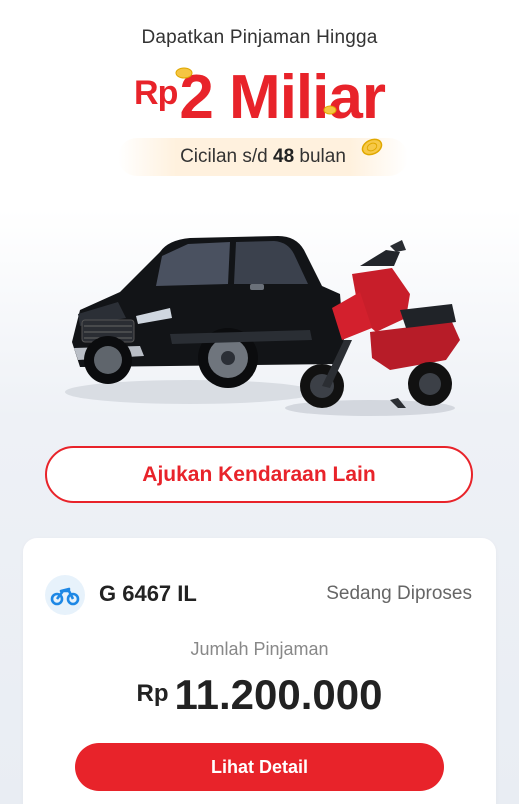 The image size is (519, 804). I want to click on loan-amount-label: Jumlah Pinjaman, so click(259, 649).